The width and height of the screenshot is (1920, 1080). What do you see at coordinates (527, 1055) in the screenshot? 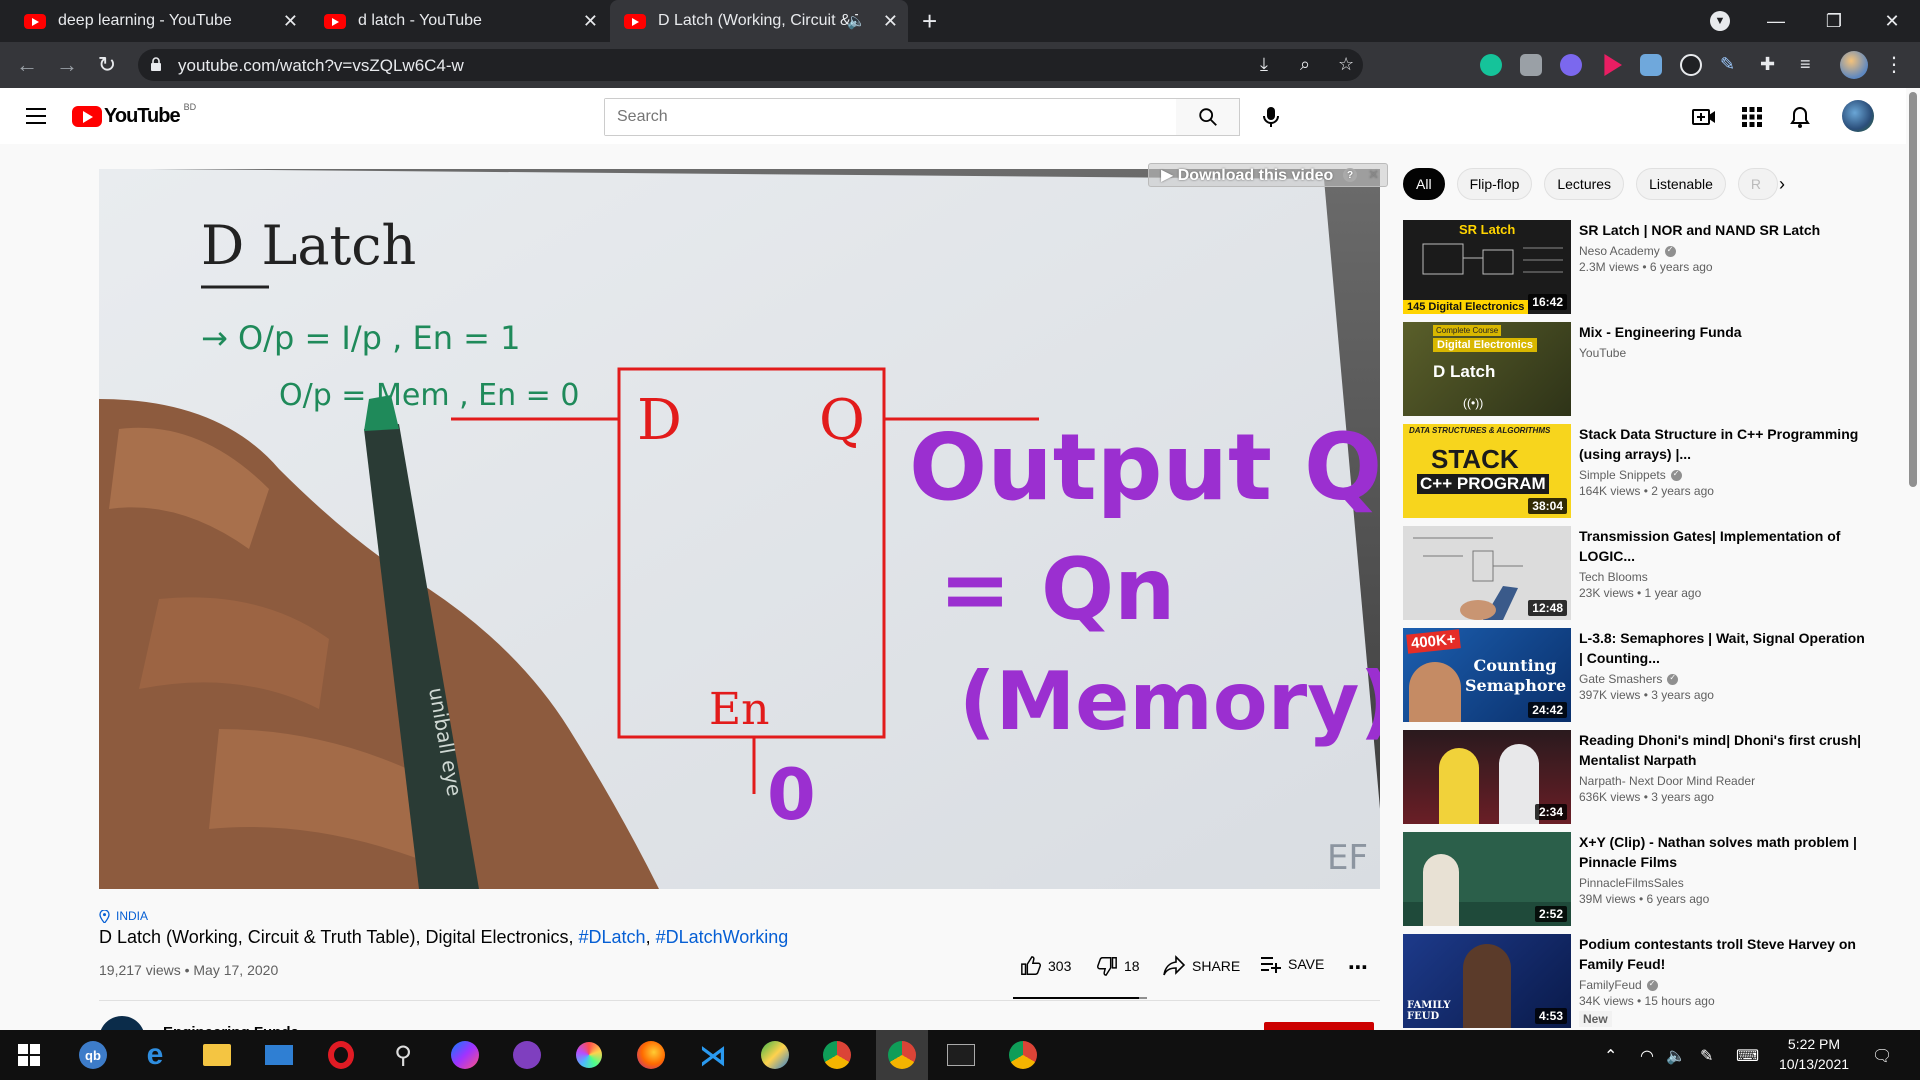
I see `github-desktop-icon` at bounding box center [527, 1055].